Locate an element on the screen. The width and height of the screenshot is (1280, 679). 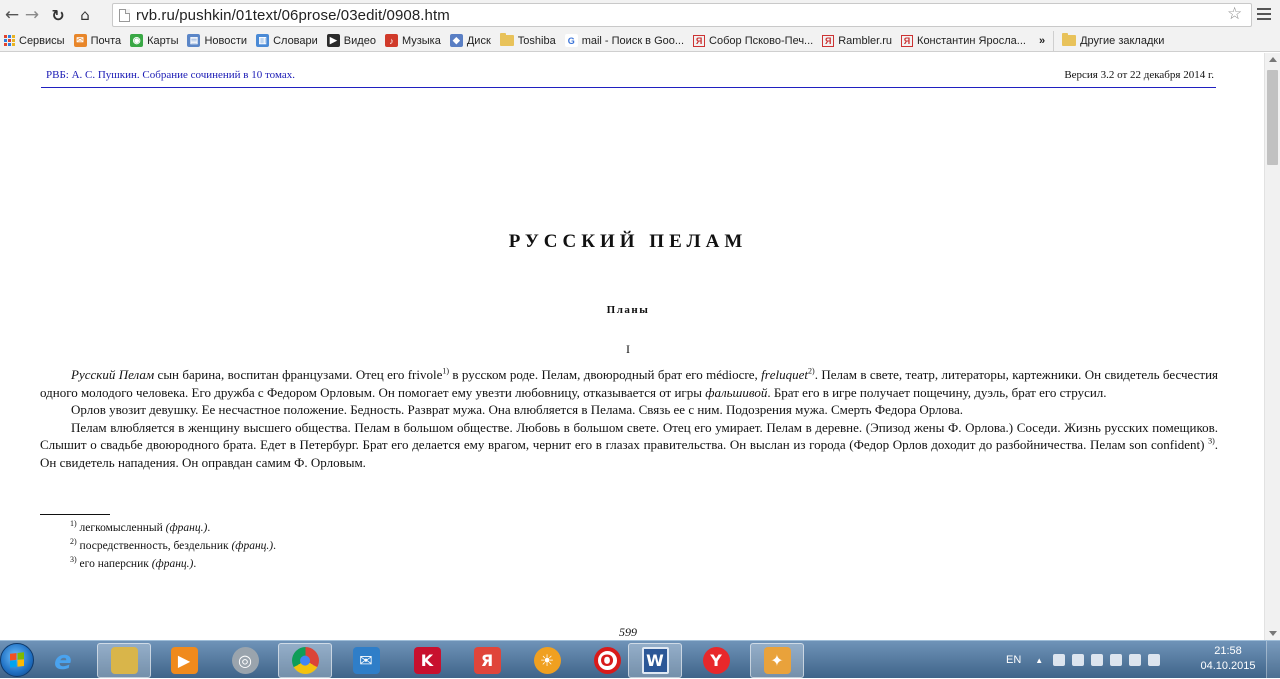
apps-icon is located at coordinates (9, 40).